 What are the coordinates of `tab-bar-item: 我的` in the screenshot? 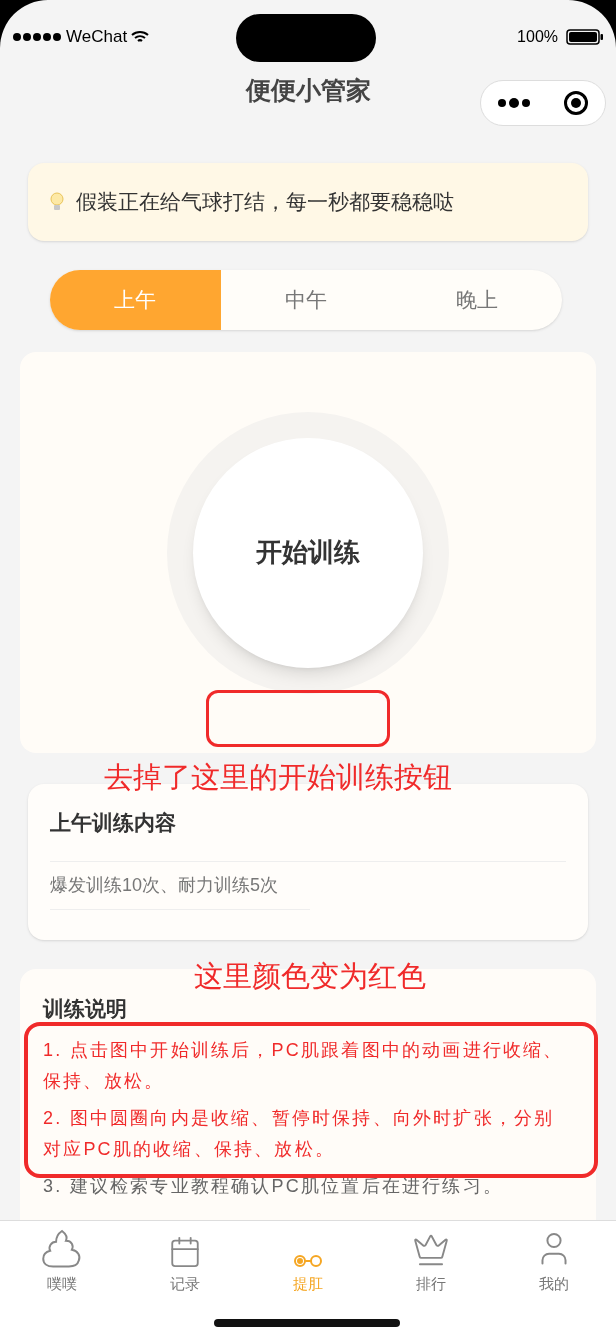 It's located at (554, 1262).